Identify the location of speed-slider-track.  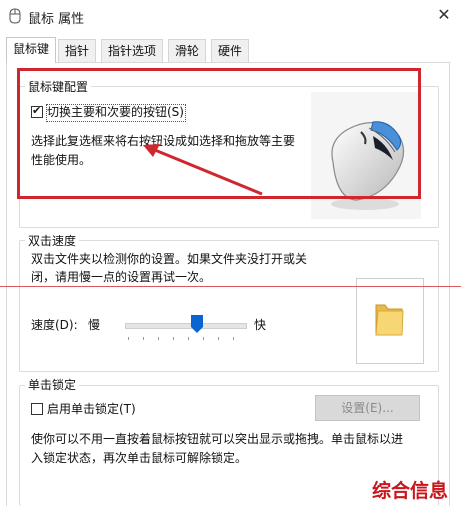
(186, 326).